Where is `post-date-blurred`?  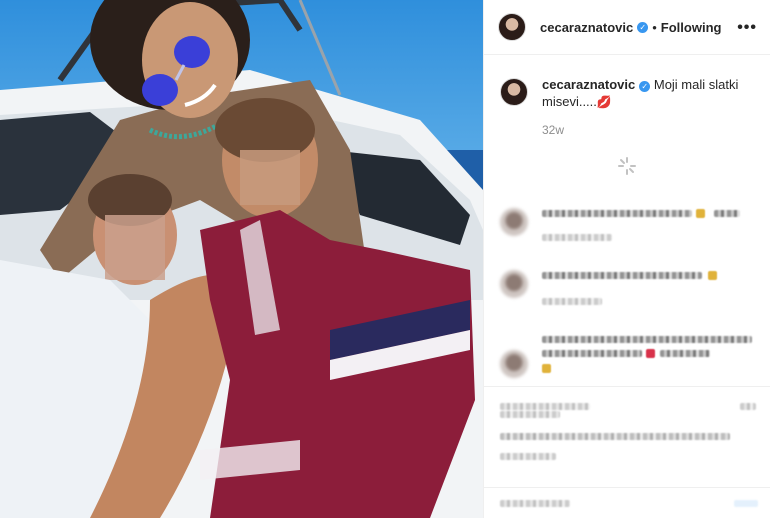 post-date-blurred is located at coordinates (528, 456).